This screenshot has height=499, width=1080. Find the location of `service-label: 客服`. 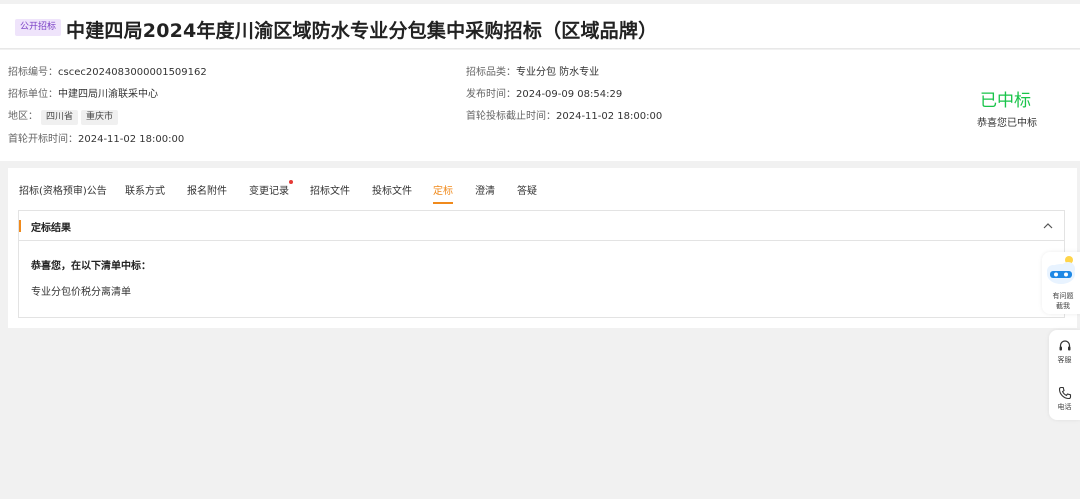

service-label: 客服 is located at coordinates (1064, 360).